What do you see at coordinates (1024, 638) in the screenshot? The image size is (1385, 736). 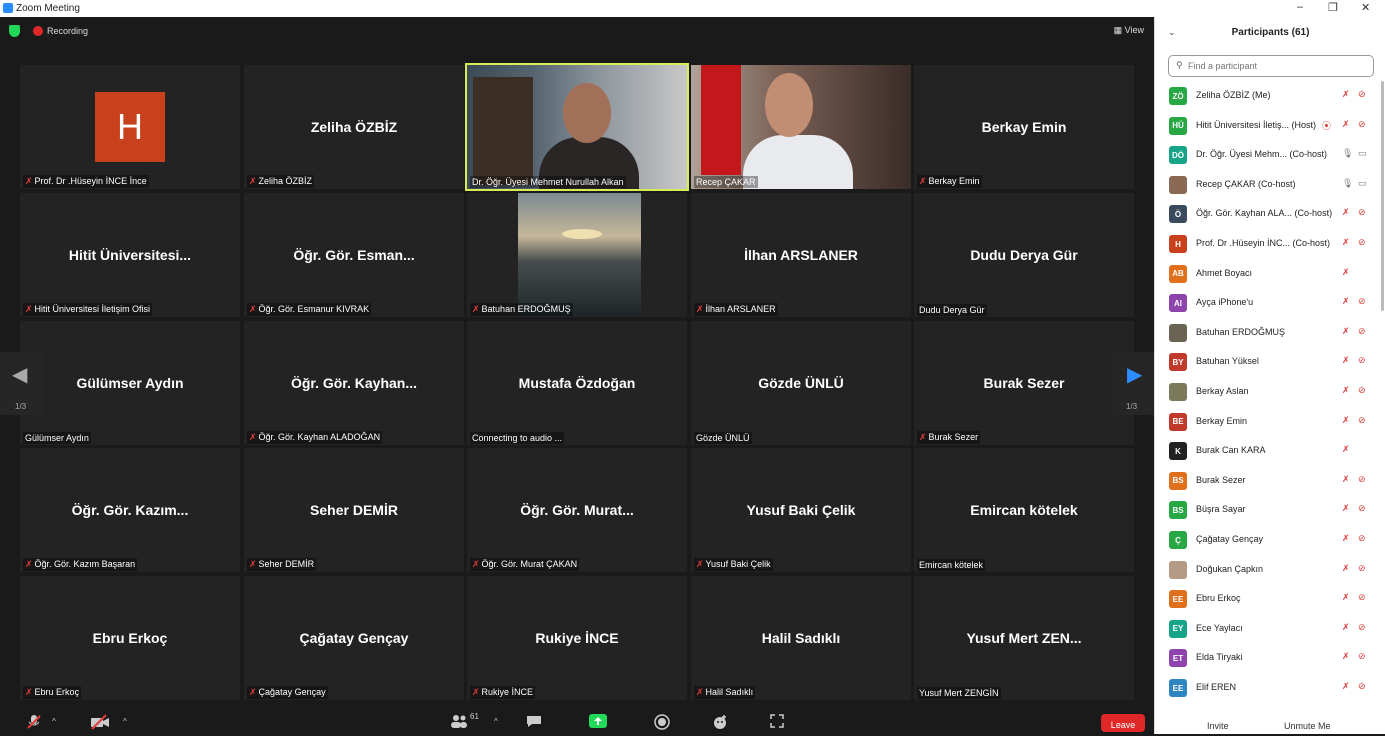 I see `video-tile: Yusuf Mert ZEN... Yusuf Mert ZENGİN` at bounding box center [1024, 638].